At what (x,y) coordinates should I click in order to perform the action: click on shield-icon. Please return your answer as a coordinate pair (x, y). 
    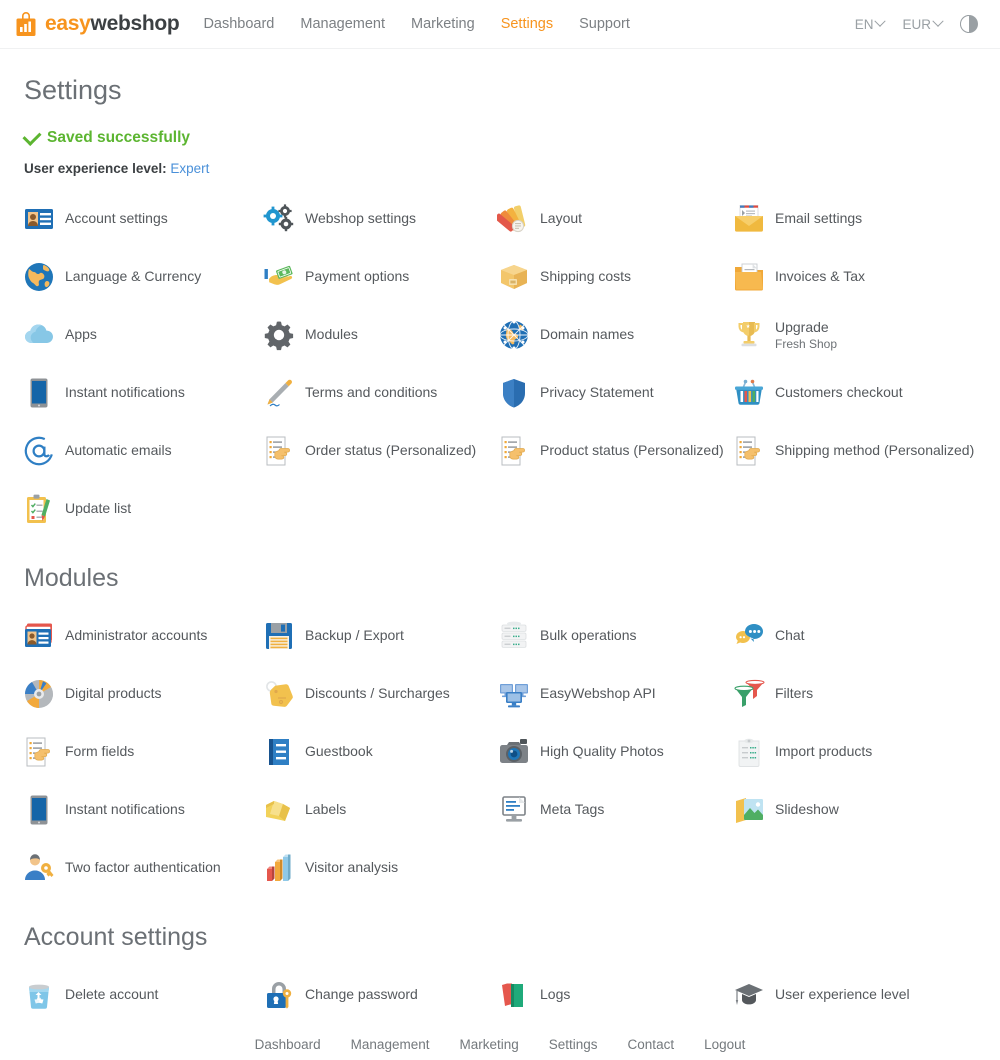
    Looking at the image, I should click on (514, 393).